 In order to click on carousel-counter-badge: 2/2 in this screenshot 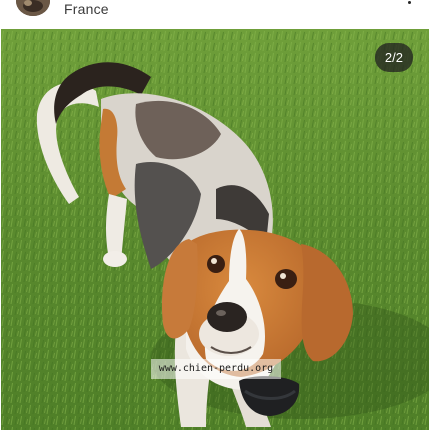, I will do `click(393, 57)`.